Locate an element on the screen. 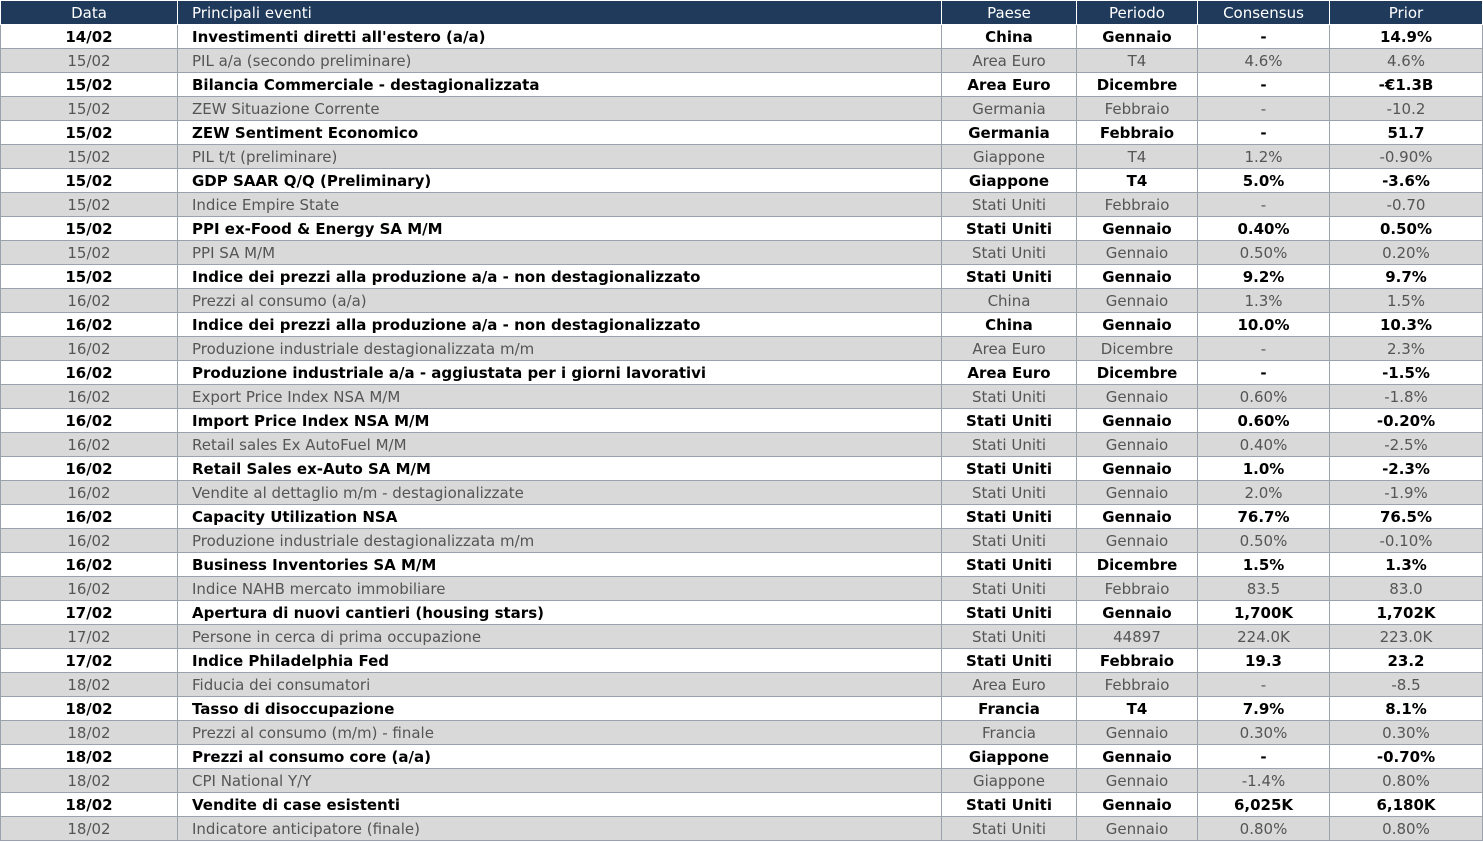 This screenshot has height=842, width=1483. cell-prior: -8.5 is located at coordinates (1406, 684).